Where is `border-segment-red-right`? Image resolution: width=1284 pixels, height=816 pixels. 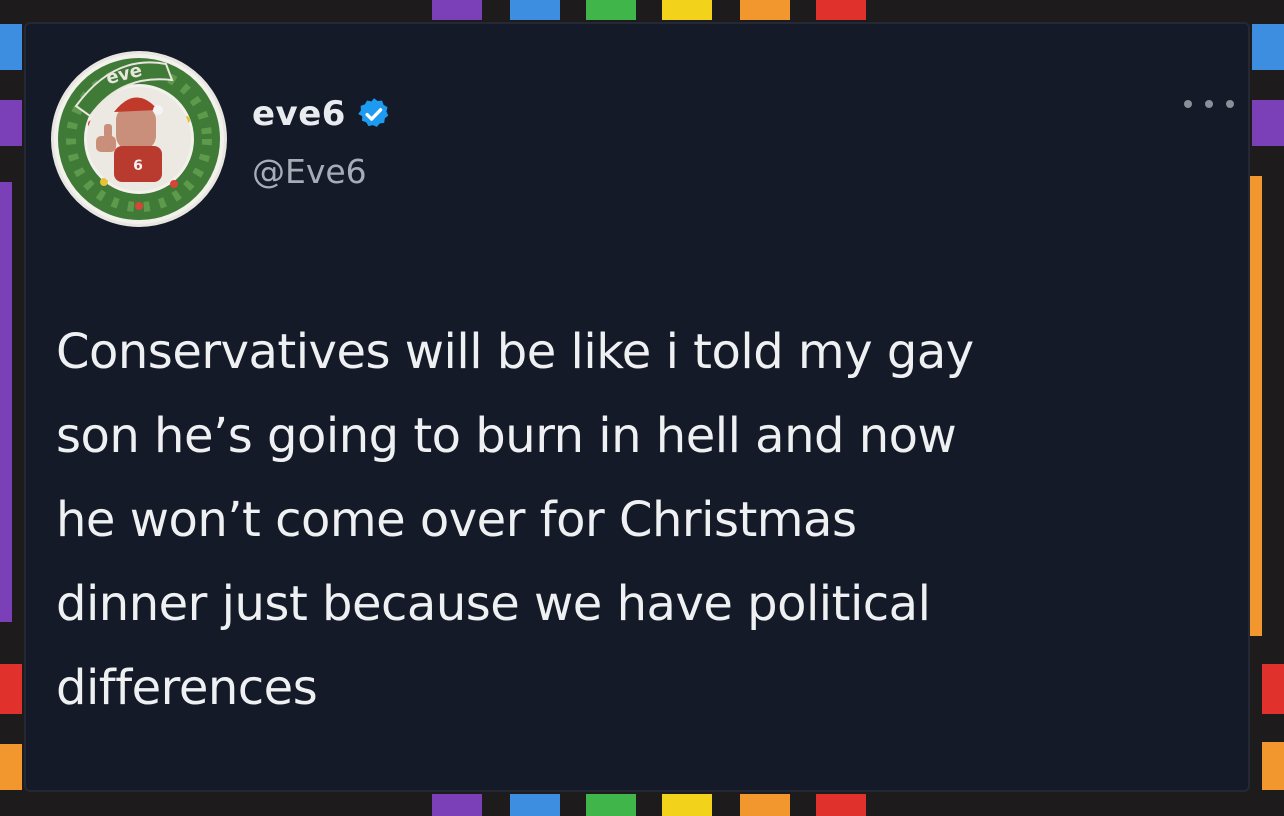
border-segment-red-right is located at coordinates (1273, 689).